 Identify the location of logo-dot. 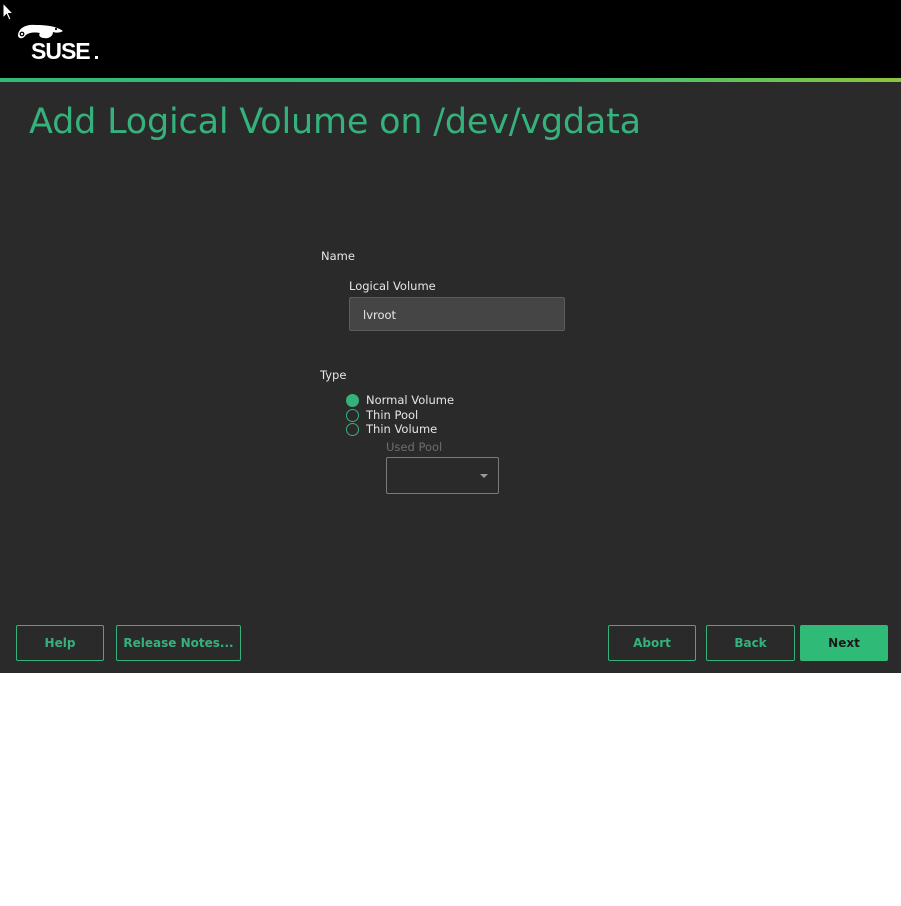
(96, 57).